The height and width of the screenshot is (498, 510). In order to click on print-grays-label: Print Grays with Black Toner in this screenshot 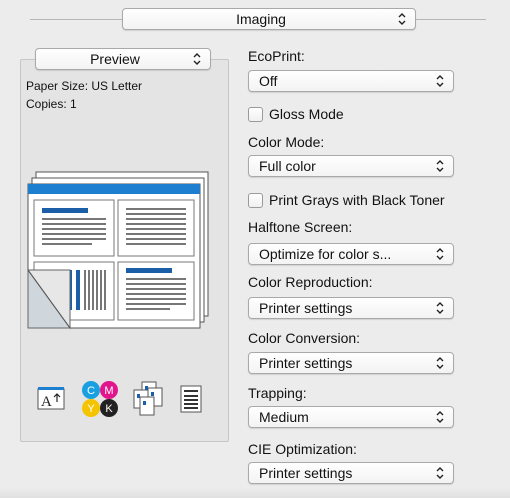, I will do `click(357, 200)`.